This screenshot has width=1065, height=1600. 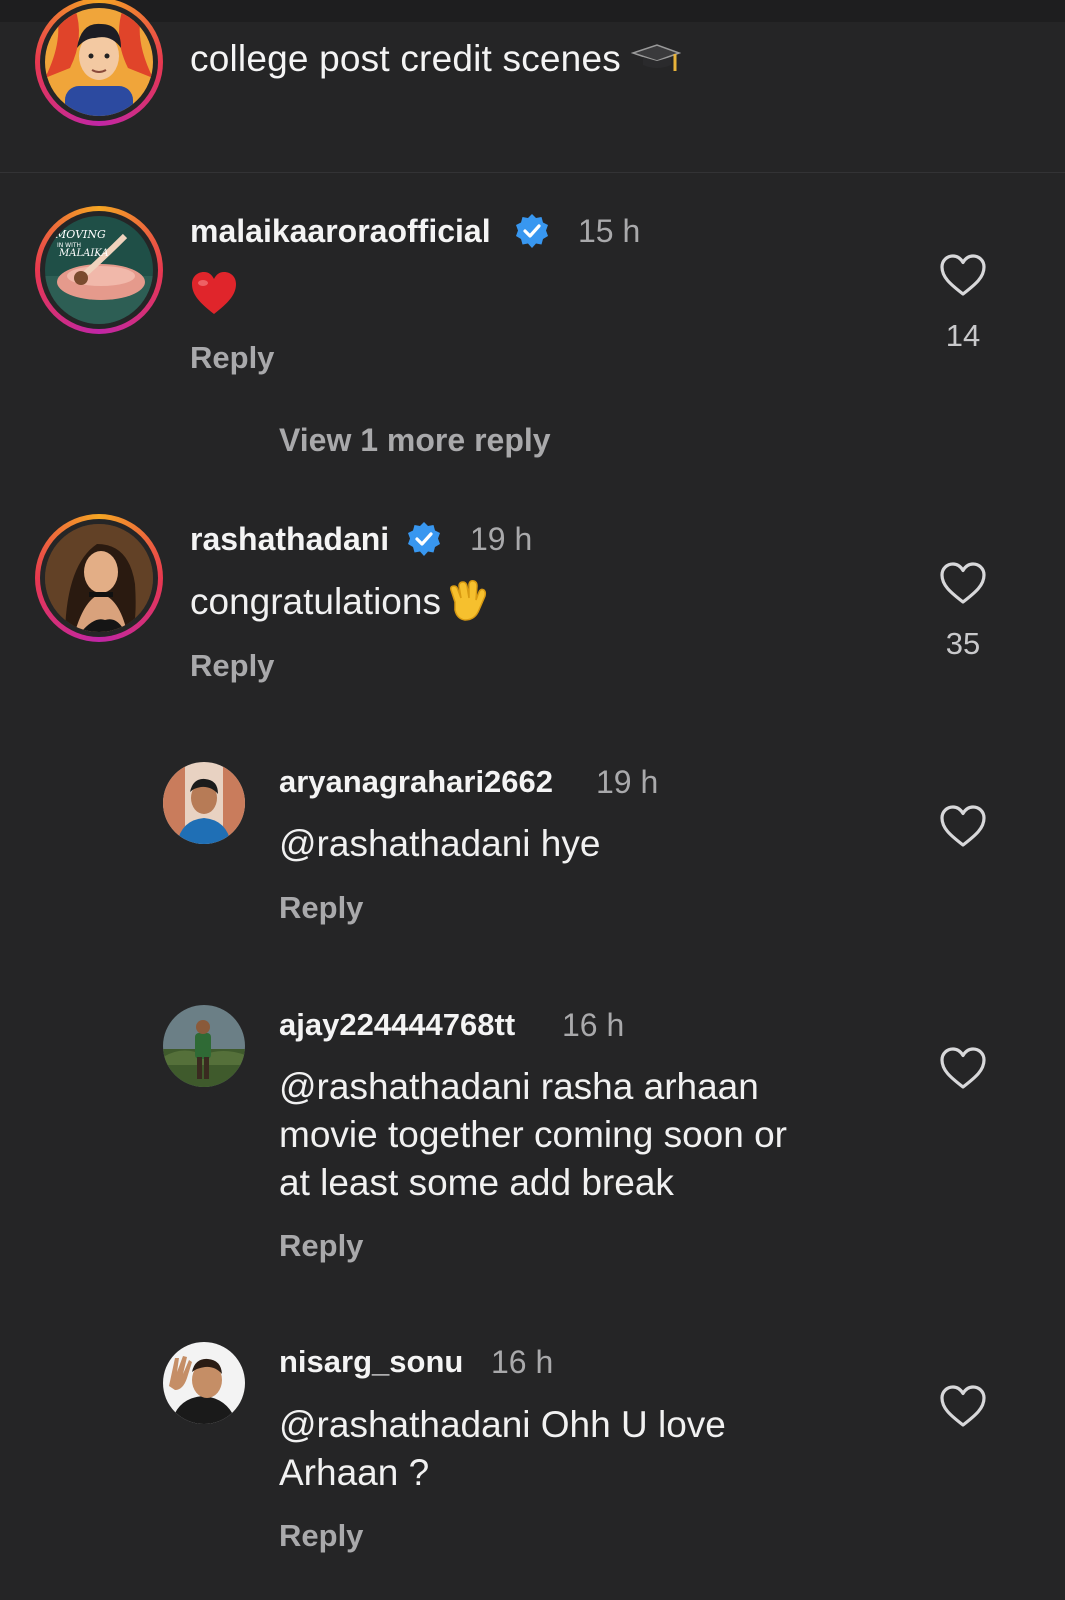 What do you see at coordinates (532, 11) in the screenshot?
I see `top-band` at bounding box center [532, 11].